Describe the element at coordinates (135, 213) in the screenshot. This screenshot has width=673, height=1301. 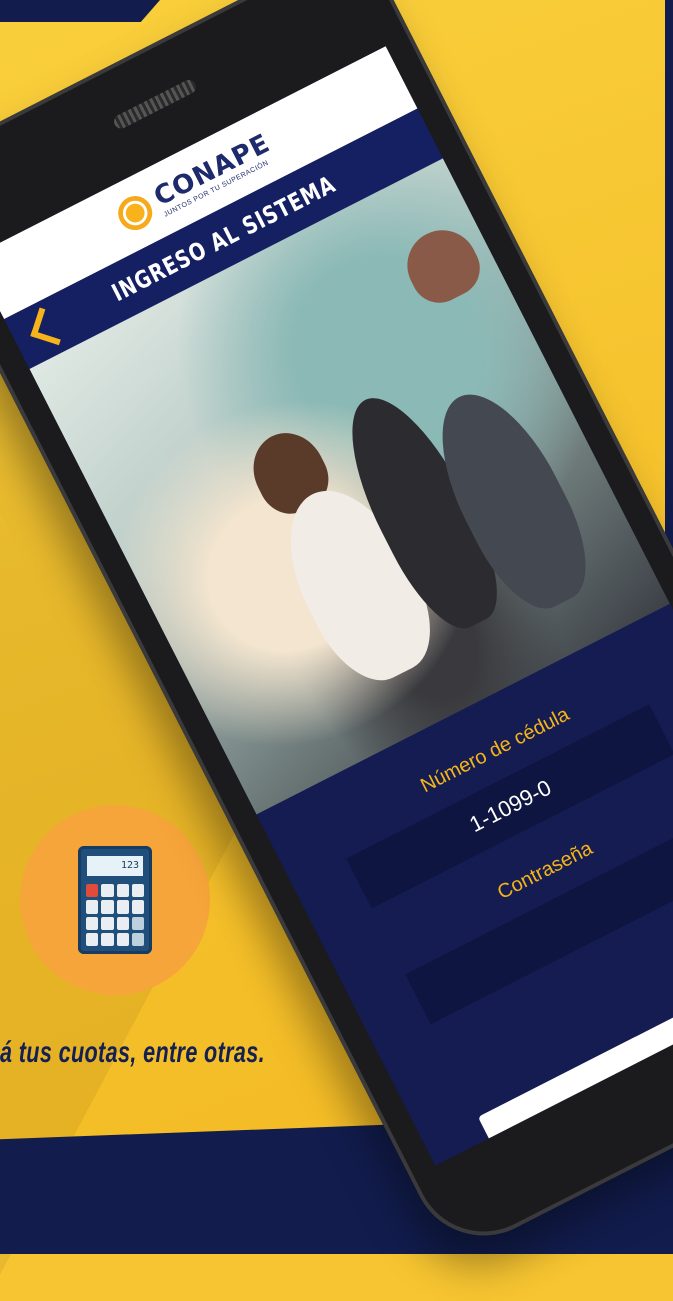
I see `conape-logo-icon` at that location.